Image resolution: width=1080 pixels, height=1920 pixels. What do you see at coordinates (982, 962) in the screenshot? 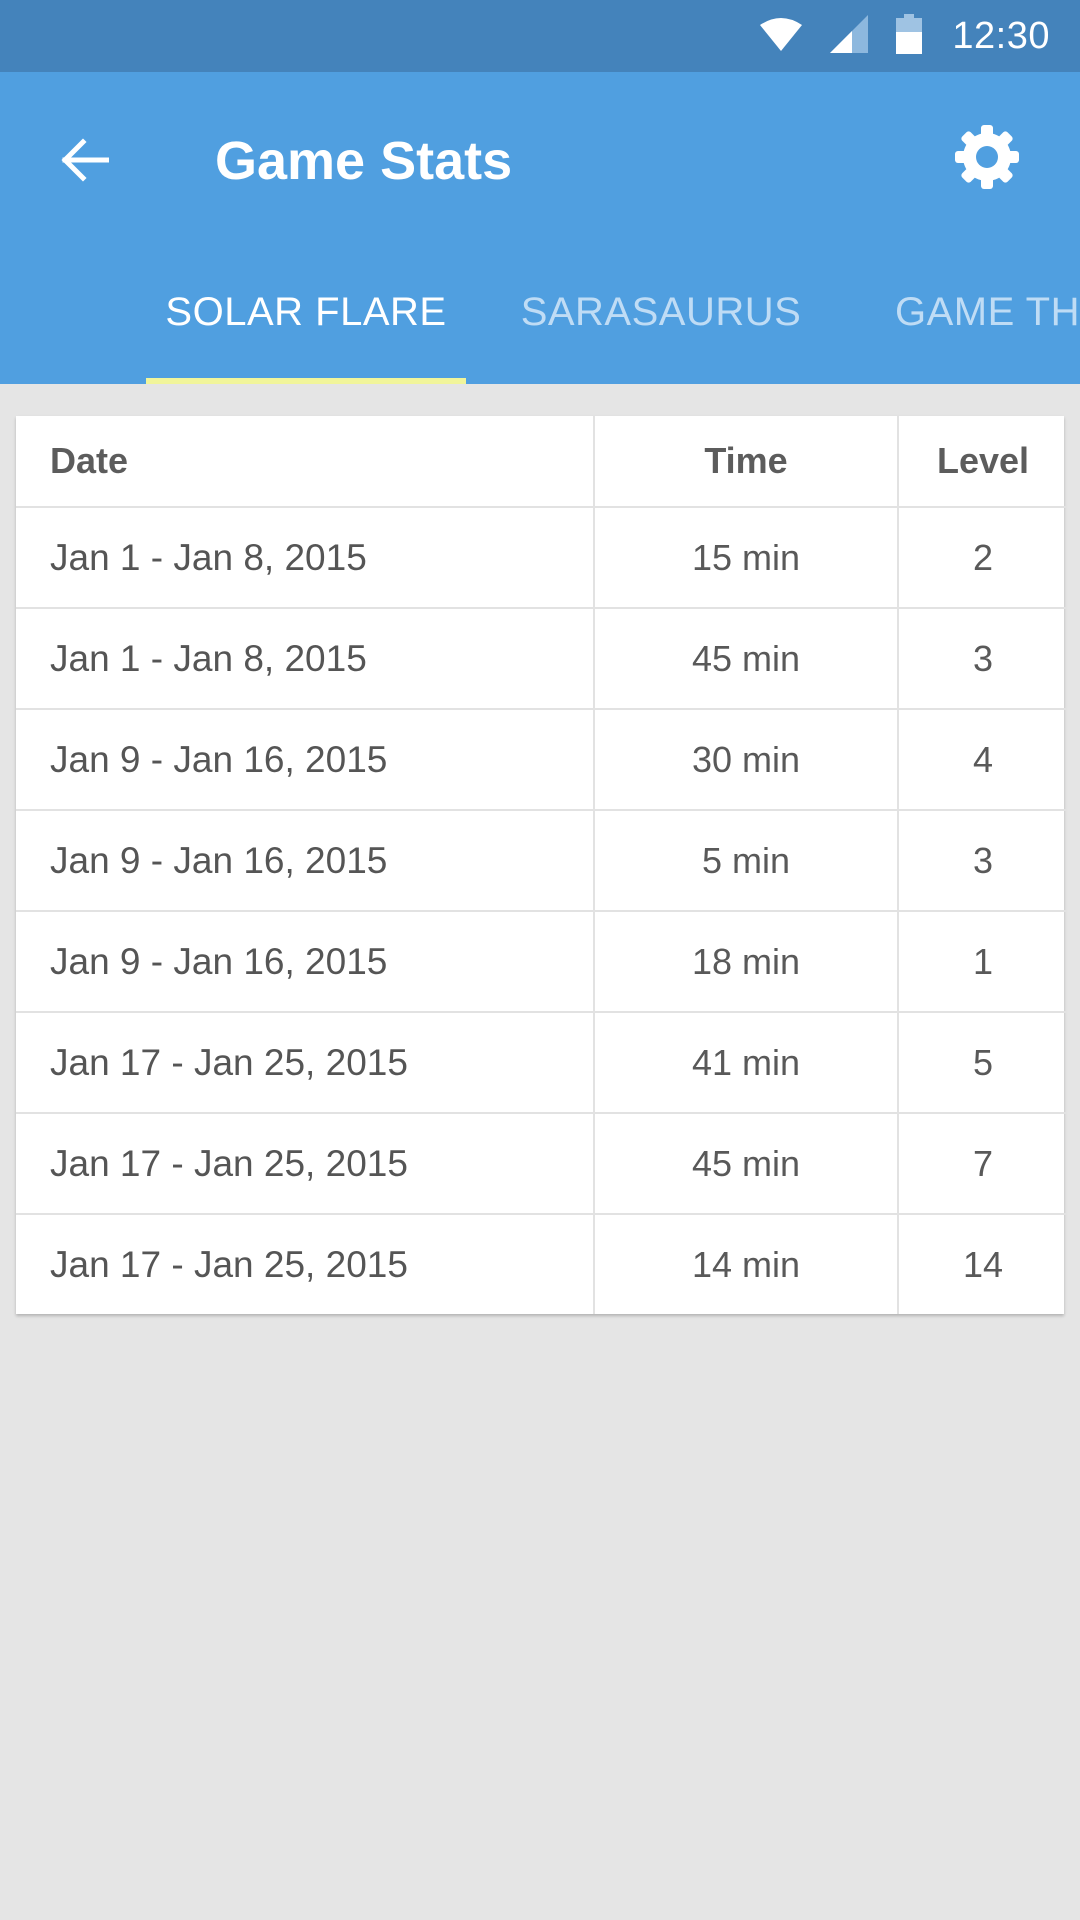
I see `cell-level: 1` at bounding box center [982, 962].